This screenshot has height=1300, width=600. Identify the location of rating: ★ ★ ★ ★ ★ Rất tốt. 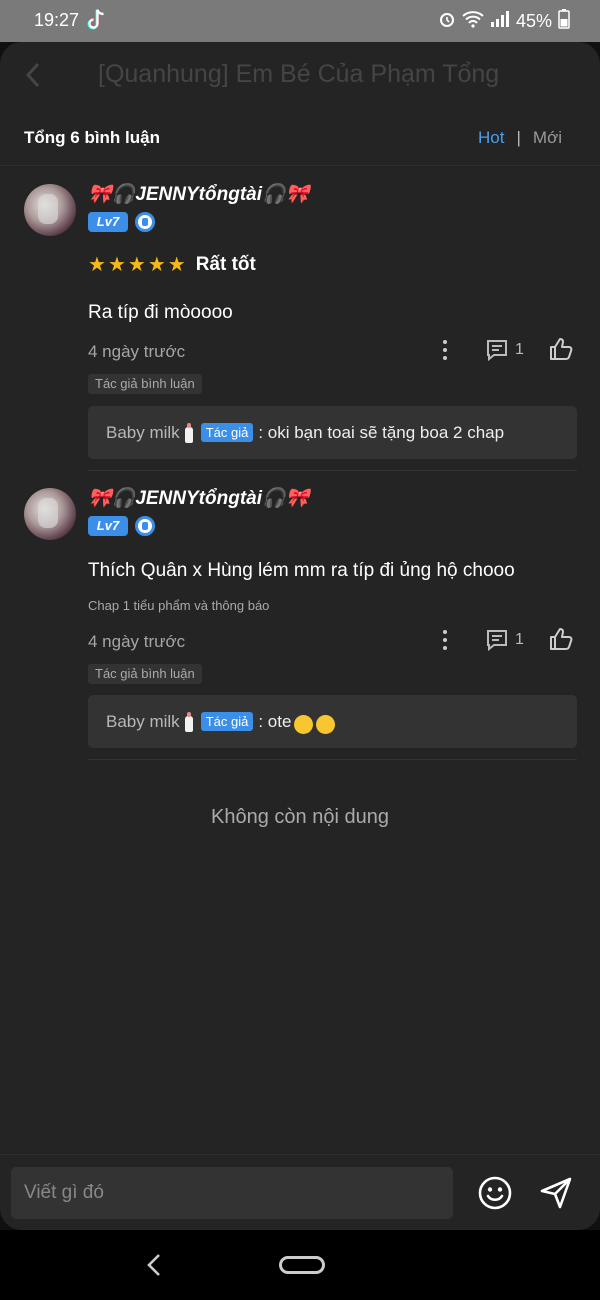
(172, 264).